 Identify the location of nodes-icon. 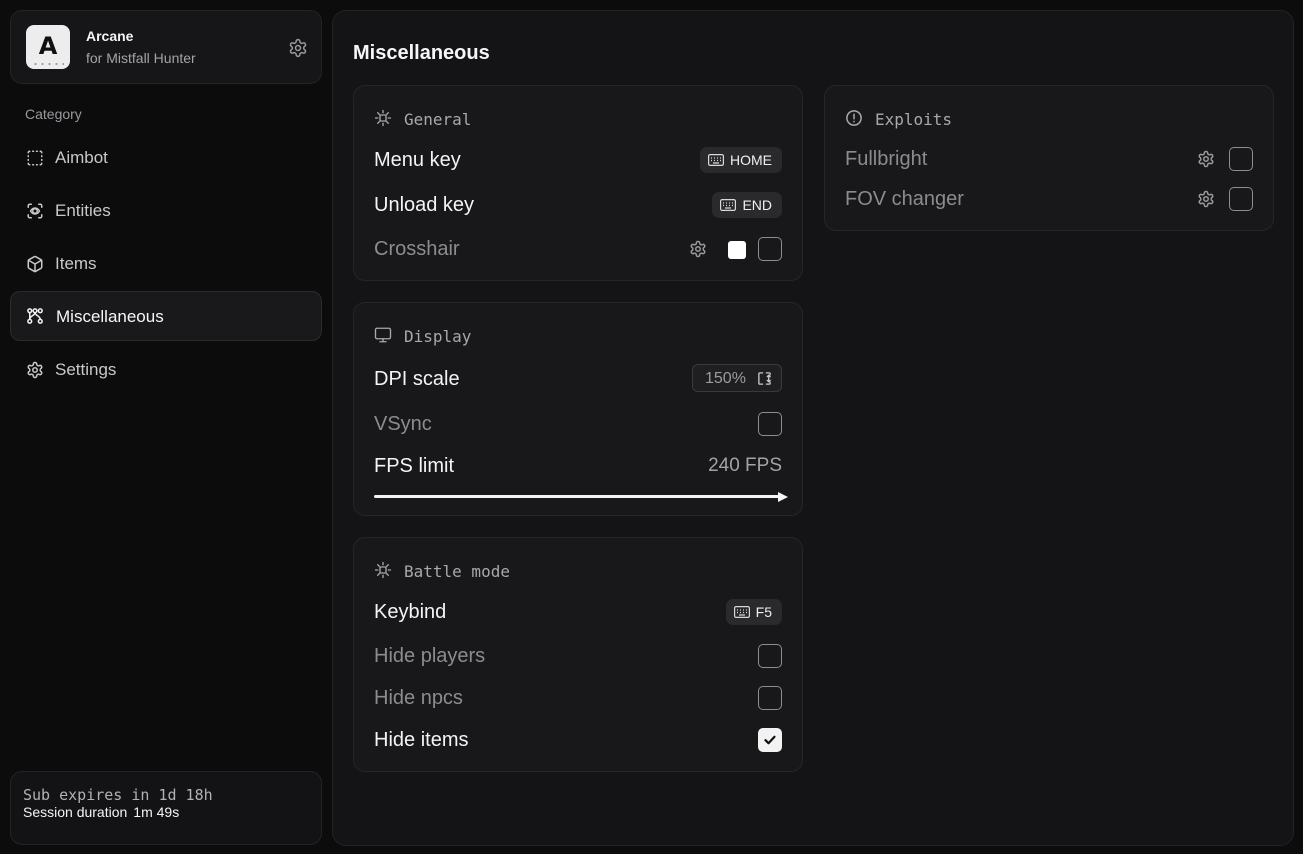
(35, 316).